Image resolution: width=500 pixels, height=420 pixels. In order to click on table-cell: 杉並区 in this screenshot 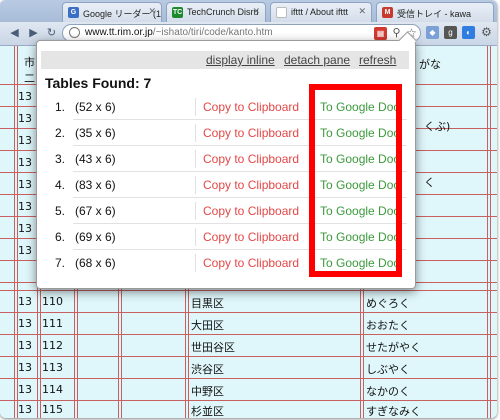, I will do `click(207, 411)`.